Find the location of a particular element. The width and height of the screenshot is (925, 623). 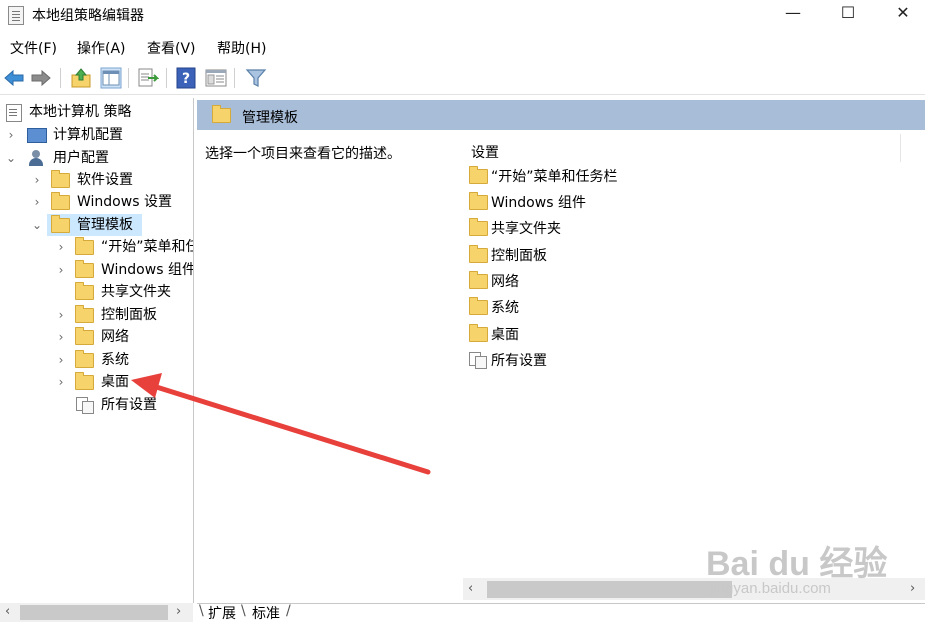

tree-item-label: 桌面 is located at coordinates (115, 382).